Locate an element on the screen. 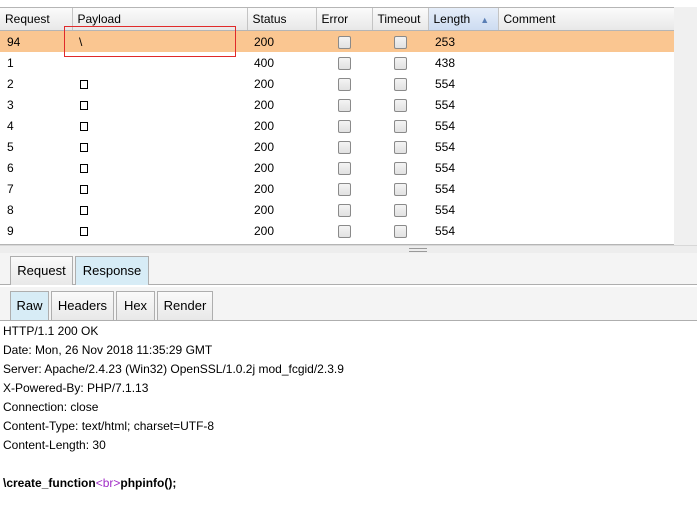 The width and height of the screenshot is (697, 519). column-header-timeout: Timeout is located at coordinates (400, 19).